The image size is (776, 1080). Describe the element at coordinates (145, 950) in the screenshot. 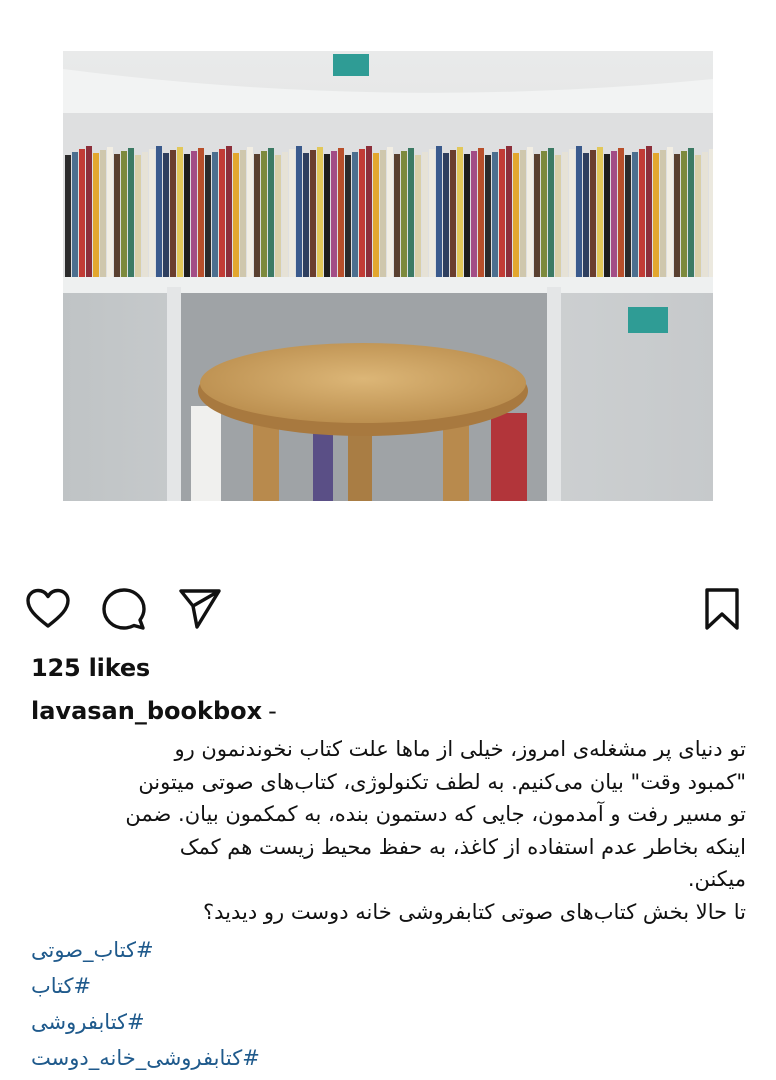

I see `hashtag-link: #کتاب_صوتی` at that location.